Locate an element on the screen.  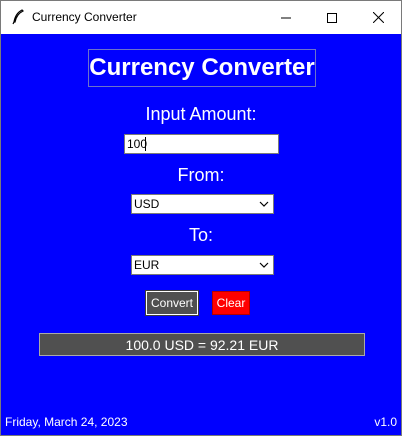
maximize-button is located at coordinates (332, 17).